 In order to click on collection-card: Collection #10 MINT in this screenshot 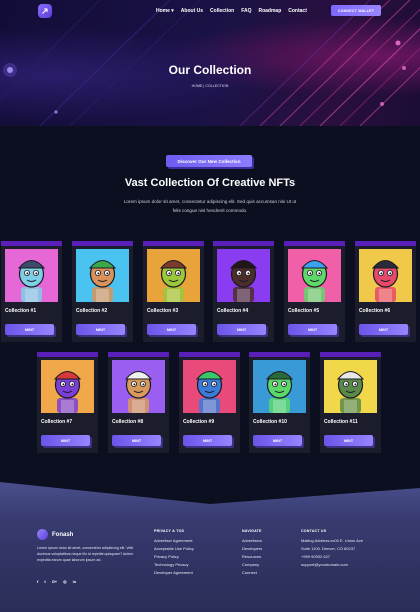, I will do `click(279, 402)`.